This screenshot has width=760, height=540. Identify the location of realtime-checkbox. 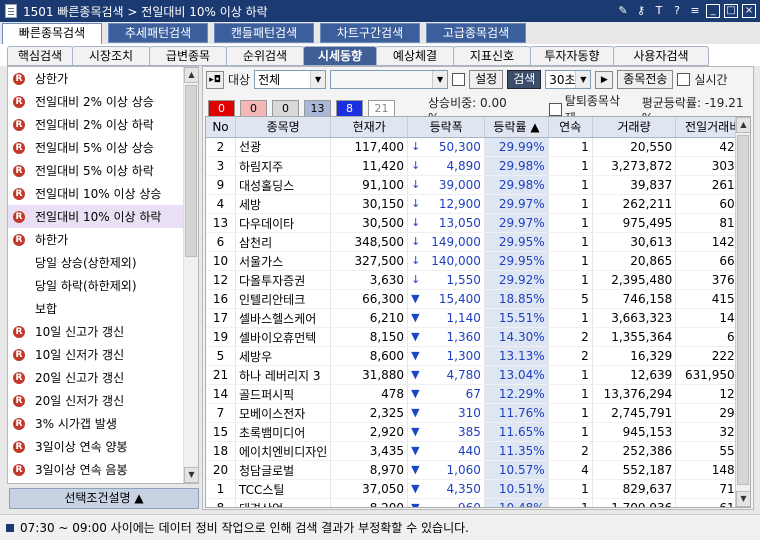
(684, 79).